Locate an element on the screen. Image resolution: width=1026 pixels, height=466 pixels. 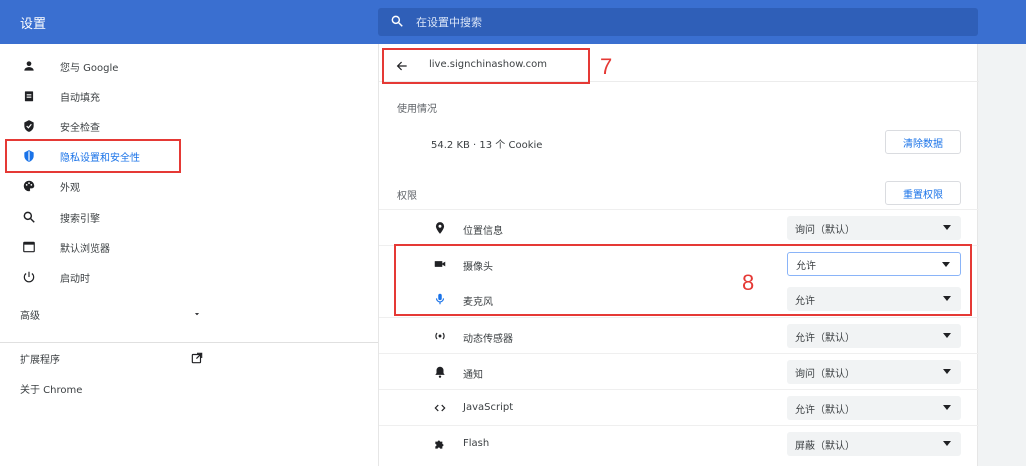
site-url-highlight-box is located at coordinates (486, 66).